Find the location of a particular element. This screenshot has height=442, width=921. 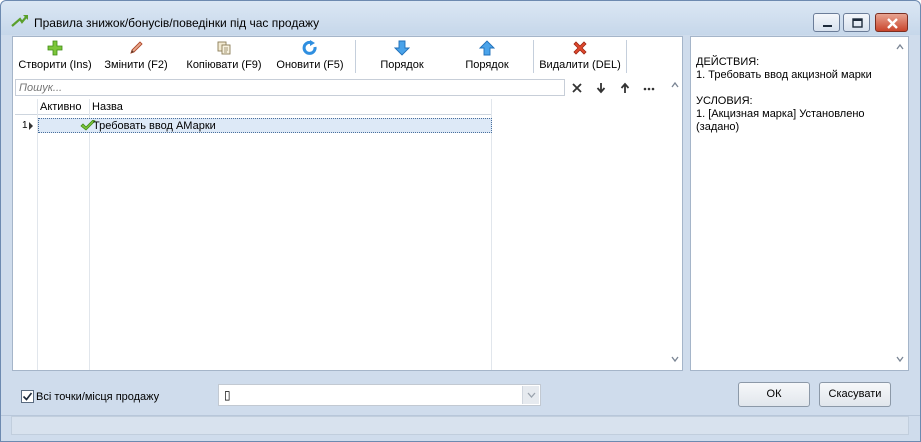

row-number: 1 is located at coordinates (25, 125).